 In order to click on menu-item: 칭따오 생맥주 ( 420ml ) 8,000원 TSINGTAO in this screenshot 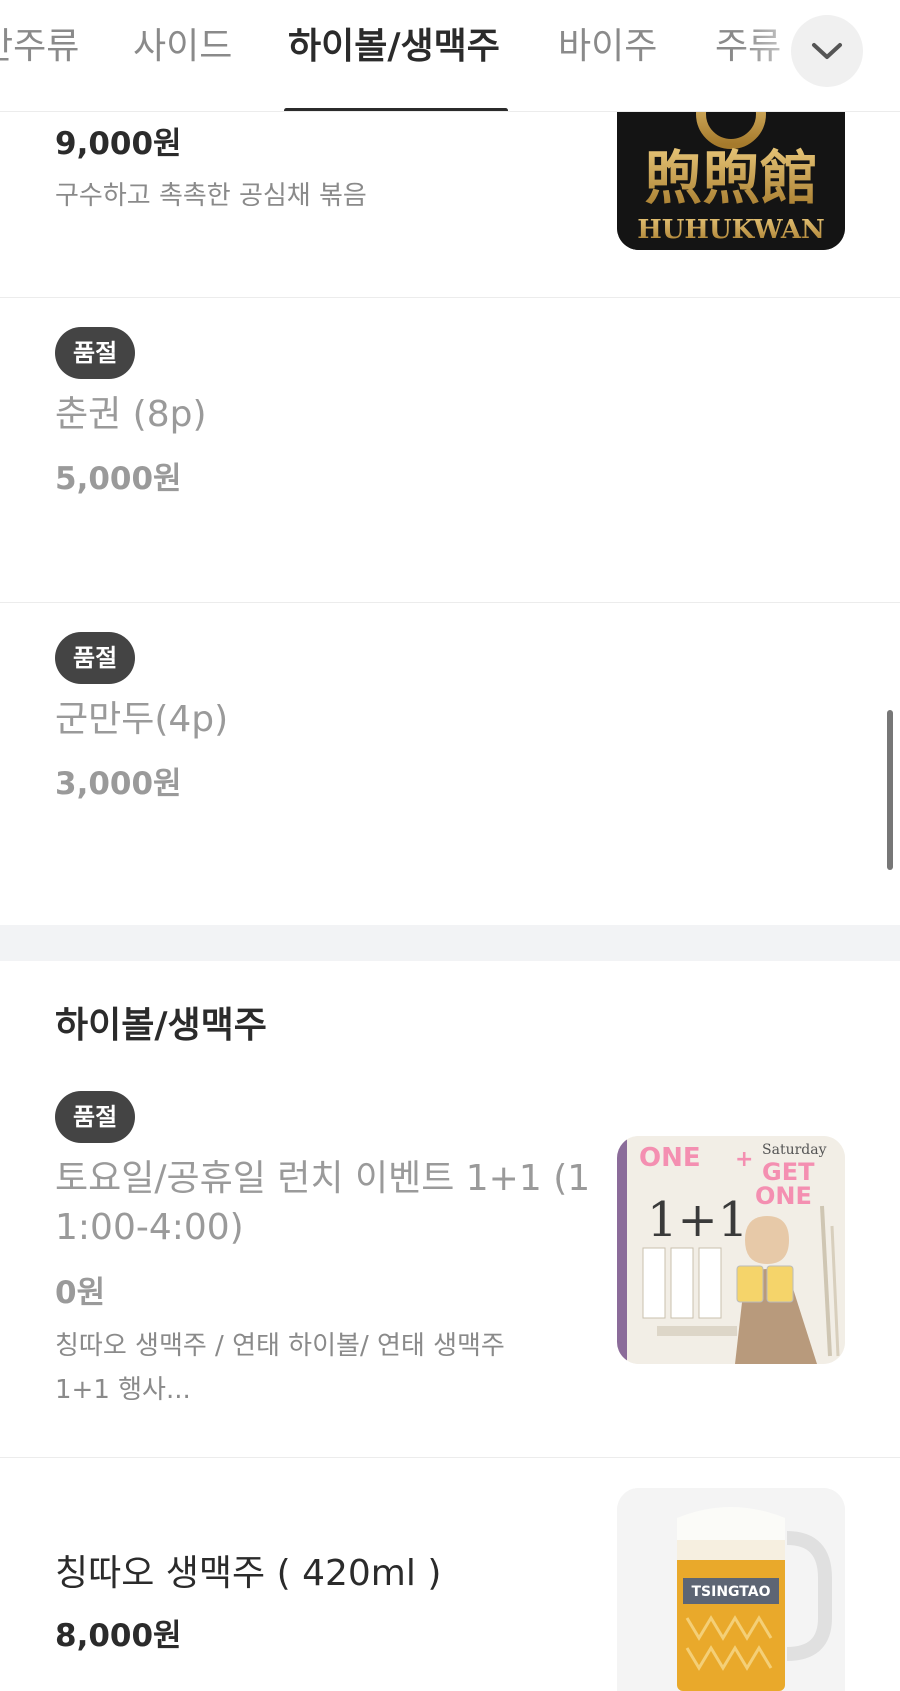, I will do `click(450, 1574)`.